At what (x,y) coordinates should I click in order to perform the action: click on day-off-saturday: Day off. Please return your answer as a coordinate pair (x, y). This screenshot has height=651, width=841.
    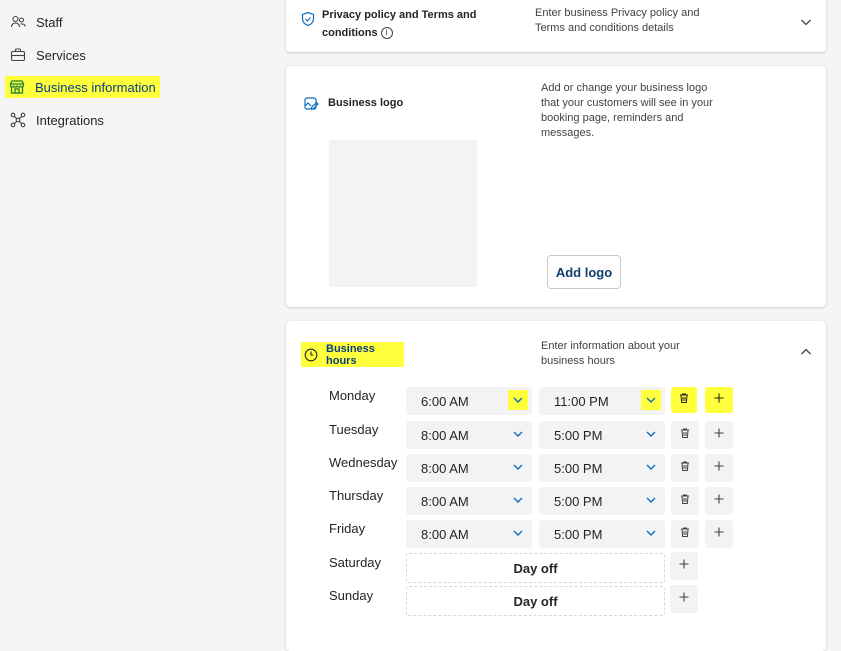
    Looking at the image, I should click on (535, 568).